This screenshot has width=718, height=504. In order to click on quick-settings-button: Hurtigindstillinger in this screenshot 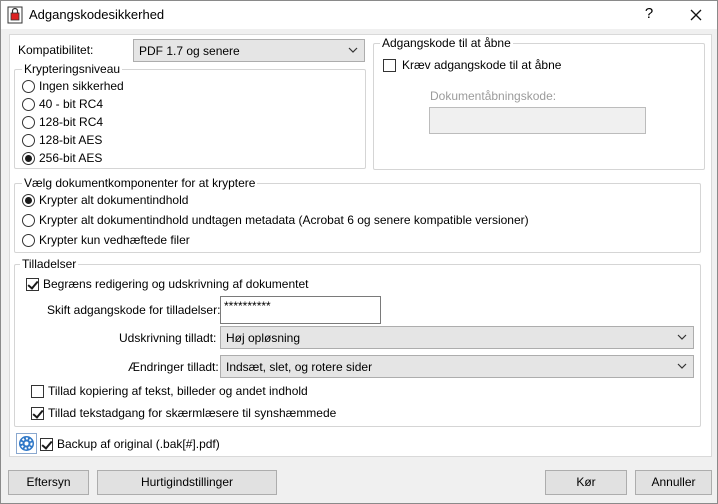, I will do `click(187, 482)`.